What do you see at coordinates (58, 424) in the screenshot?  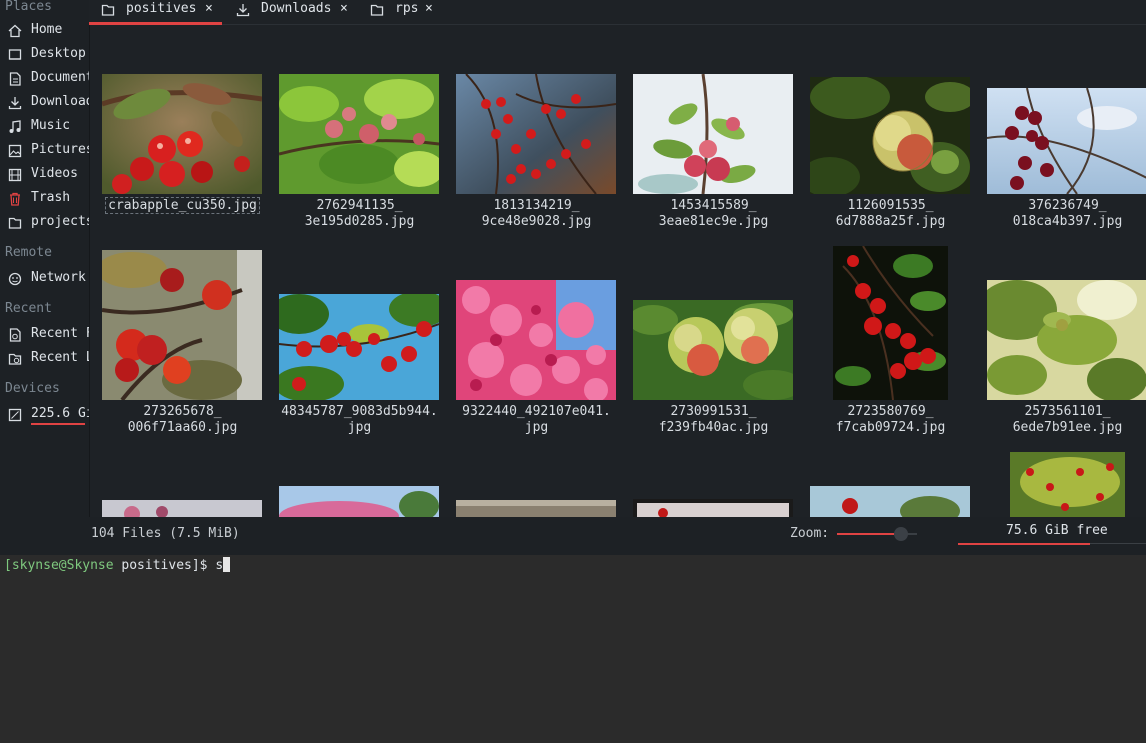 I see `disk-usage-bar` at bounding box center [58, 424].